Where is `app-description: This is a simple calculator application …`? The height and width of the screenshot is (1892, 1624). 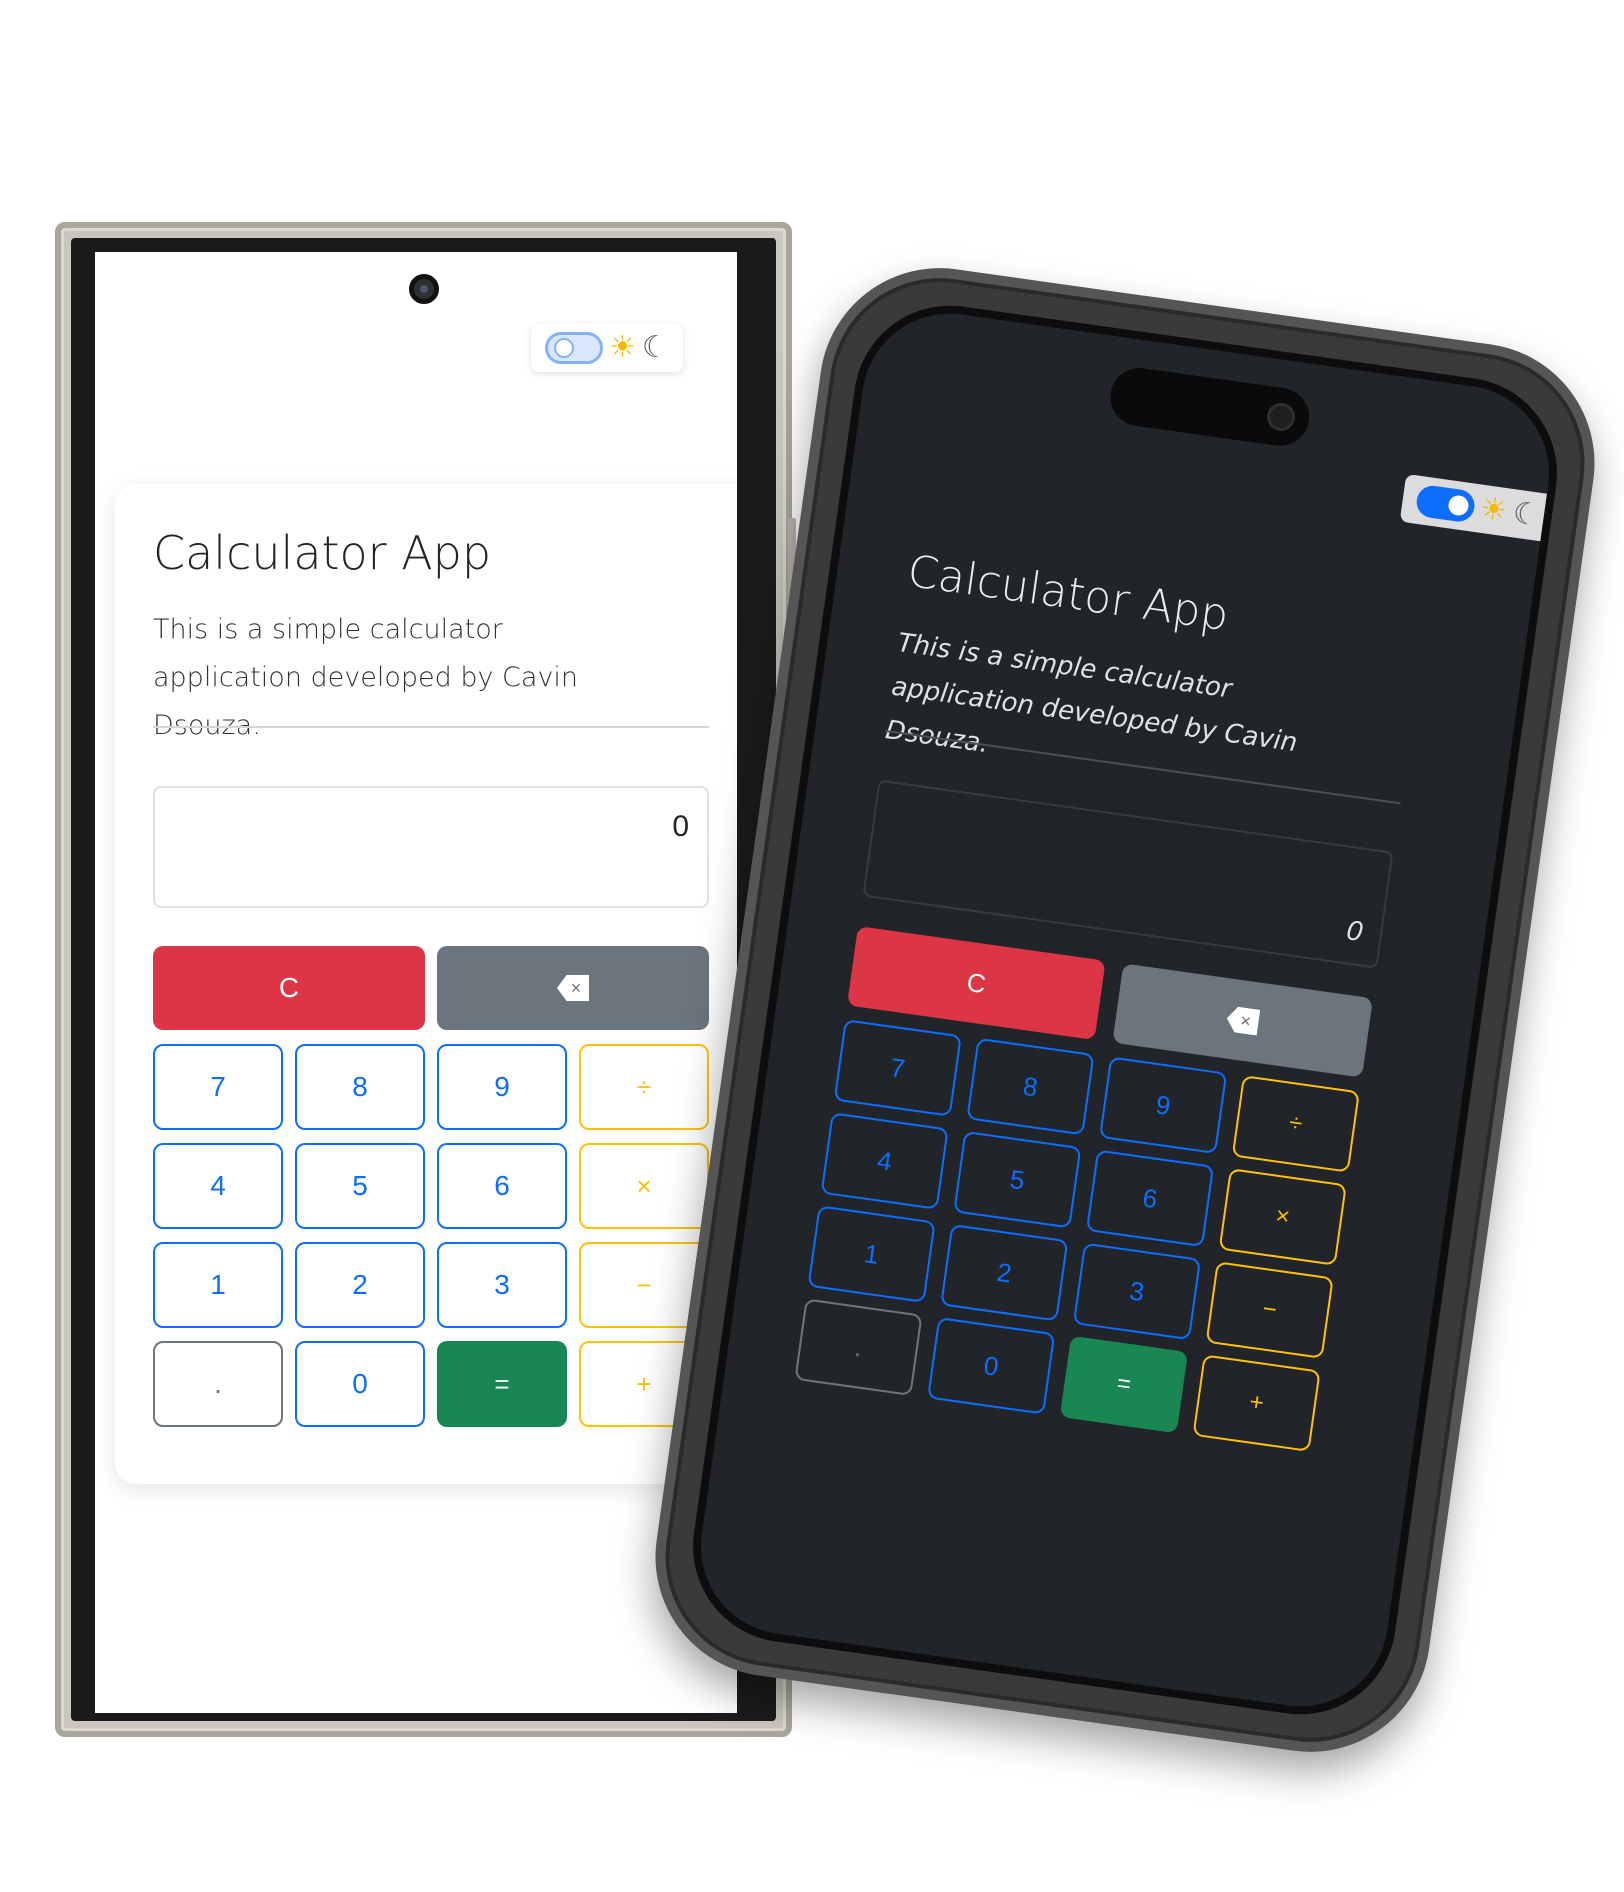
app-description: This is a simple calculator application … is located at coordinates (366, 677).